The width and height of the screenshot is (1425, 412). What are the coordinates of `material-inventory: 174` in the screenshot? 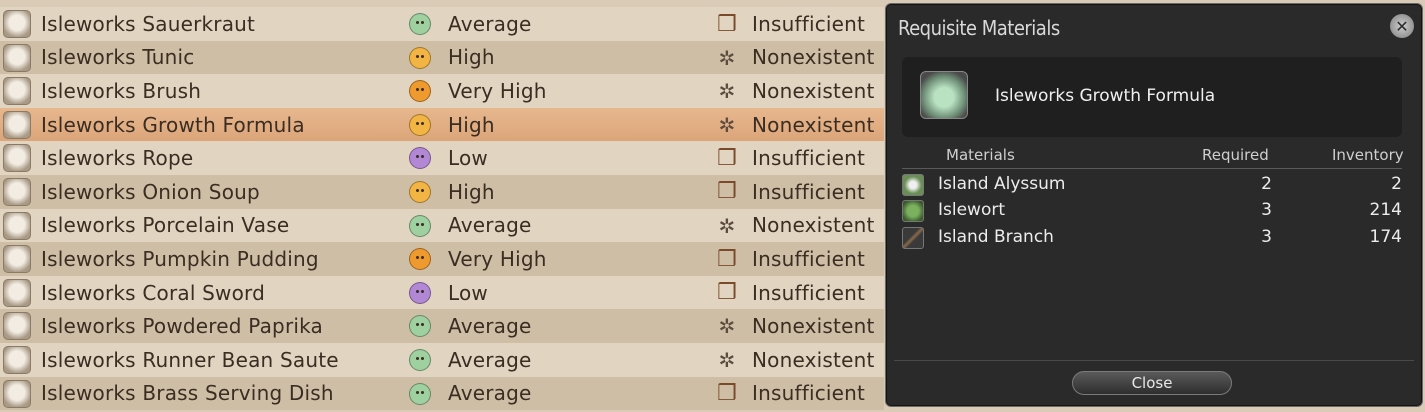 It's located at (1385, 237).